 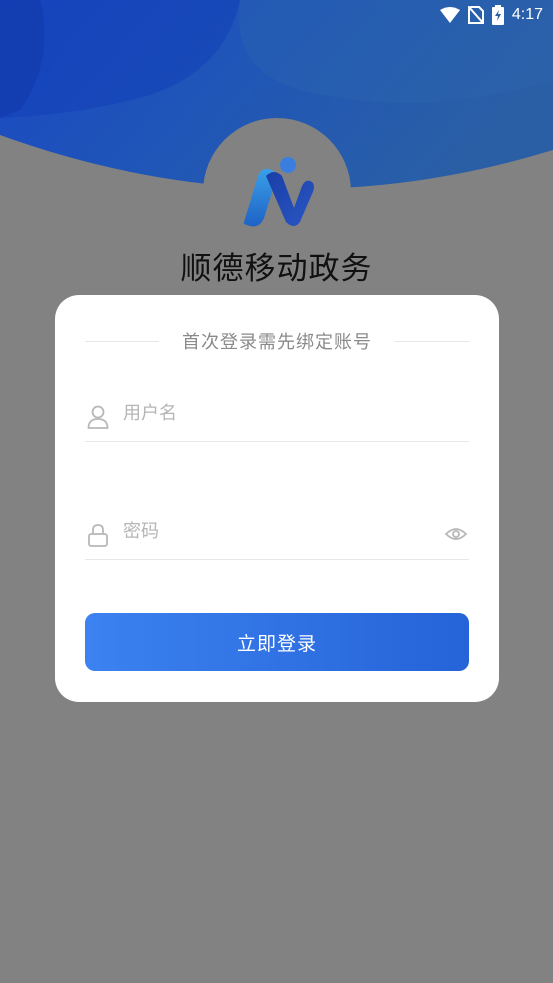 What do you see at coordinates (276, 269) in the screenshot?
I see `app-title: 顺德移动政务` at bounding box center [276, 269].